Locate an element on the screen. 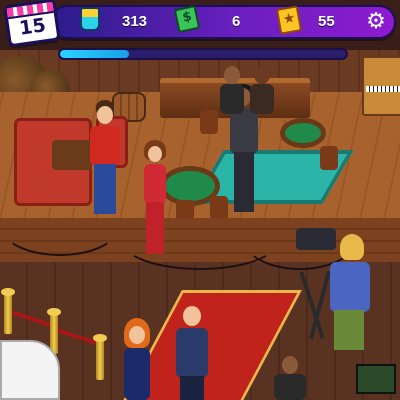  photographer is located at coordinates (290, 378).